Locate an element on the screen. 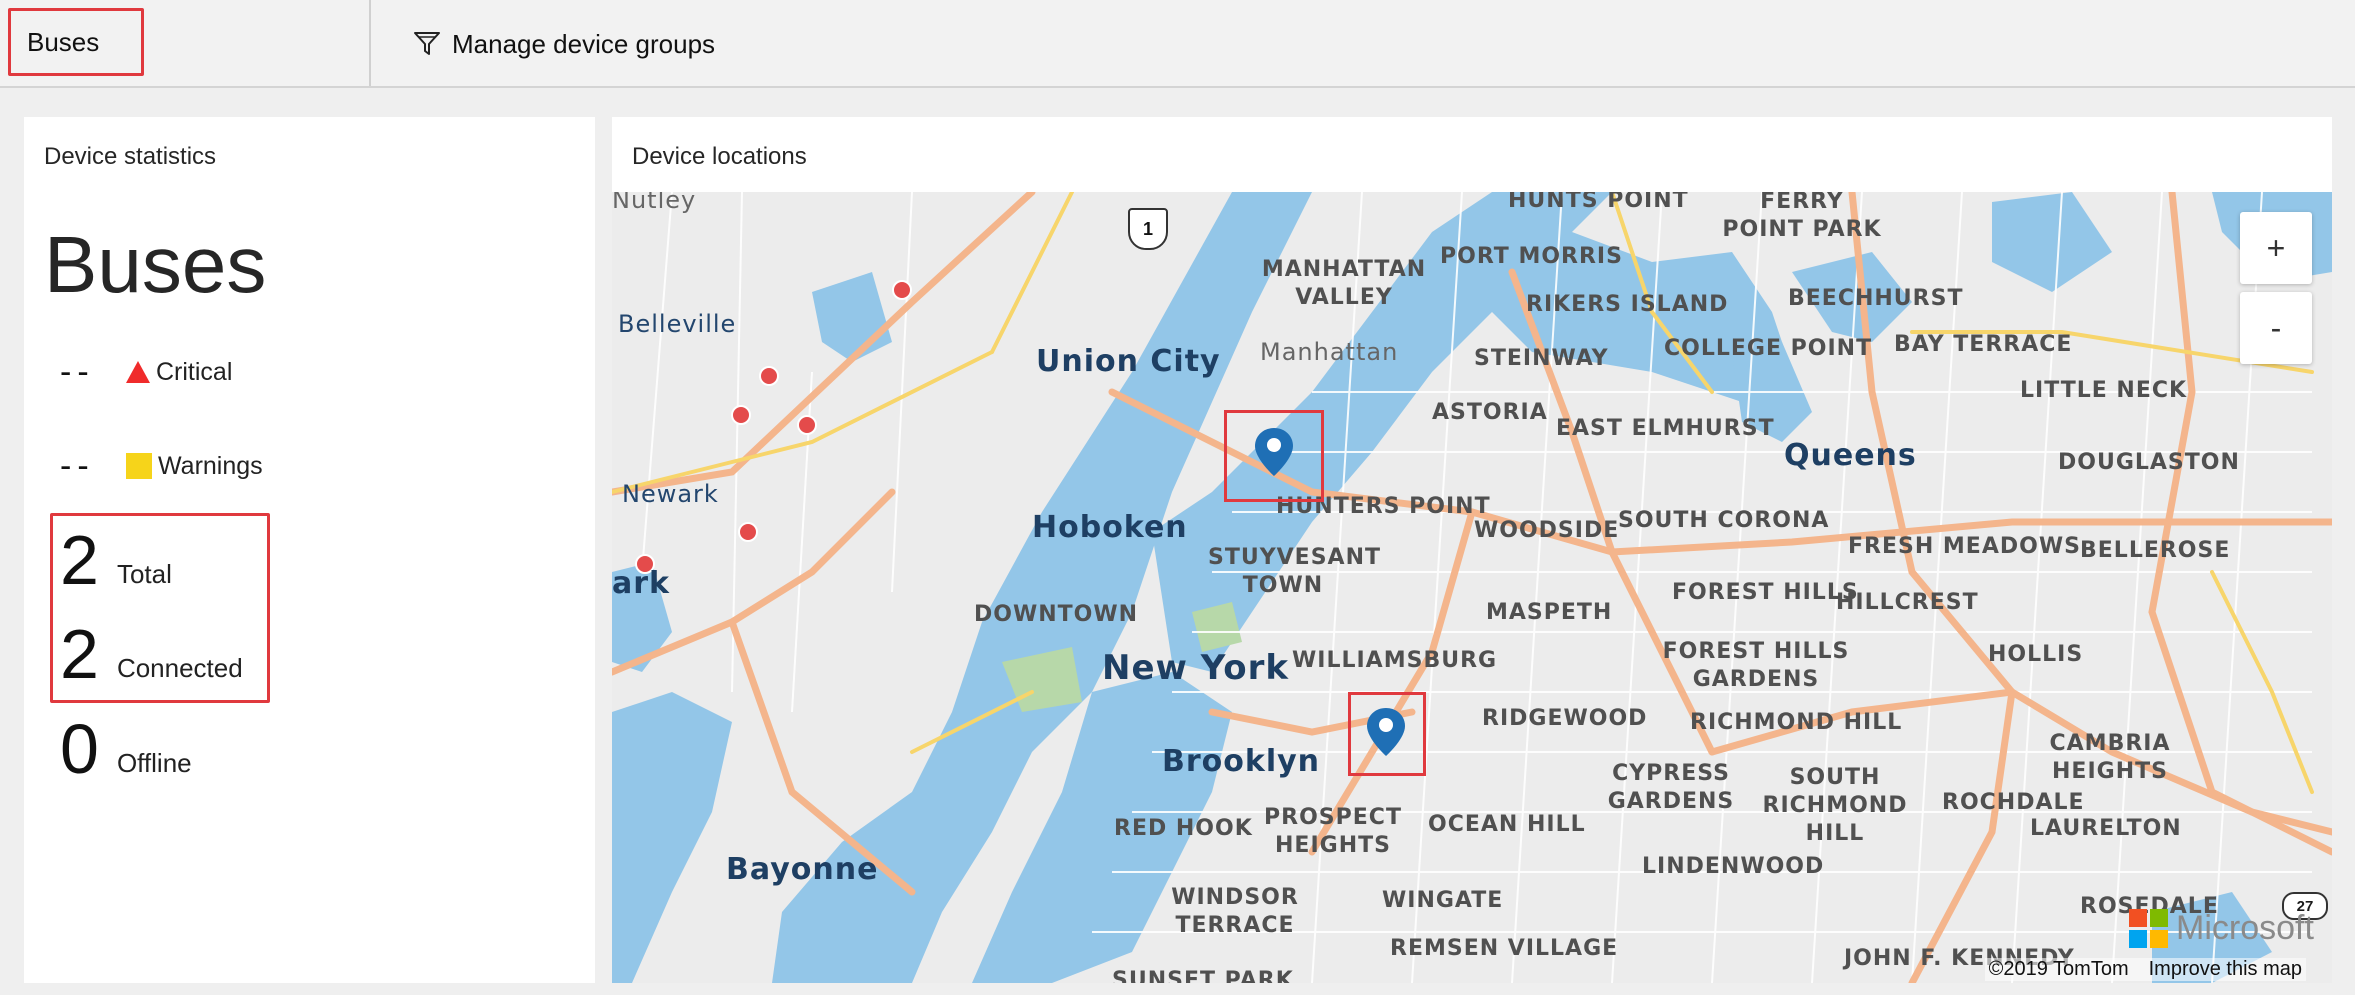  map-label: DOUGLASTON is located at coordinates (2149, 462).